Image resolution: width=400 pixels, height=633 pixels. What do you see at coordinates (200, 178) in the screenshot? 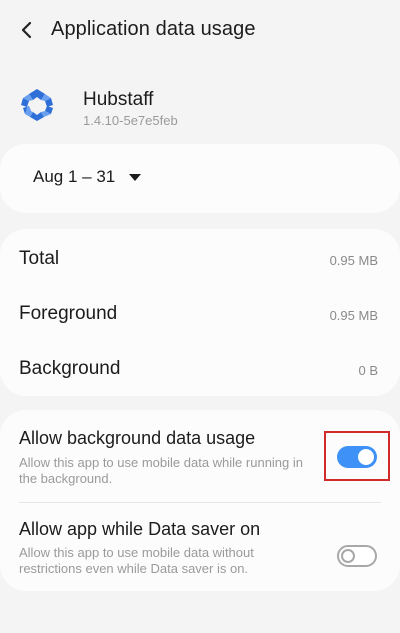
I see `period-card: Aug 1 – 31` at bounding box center [200, 178].